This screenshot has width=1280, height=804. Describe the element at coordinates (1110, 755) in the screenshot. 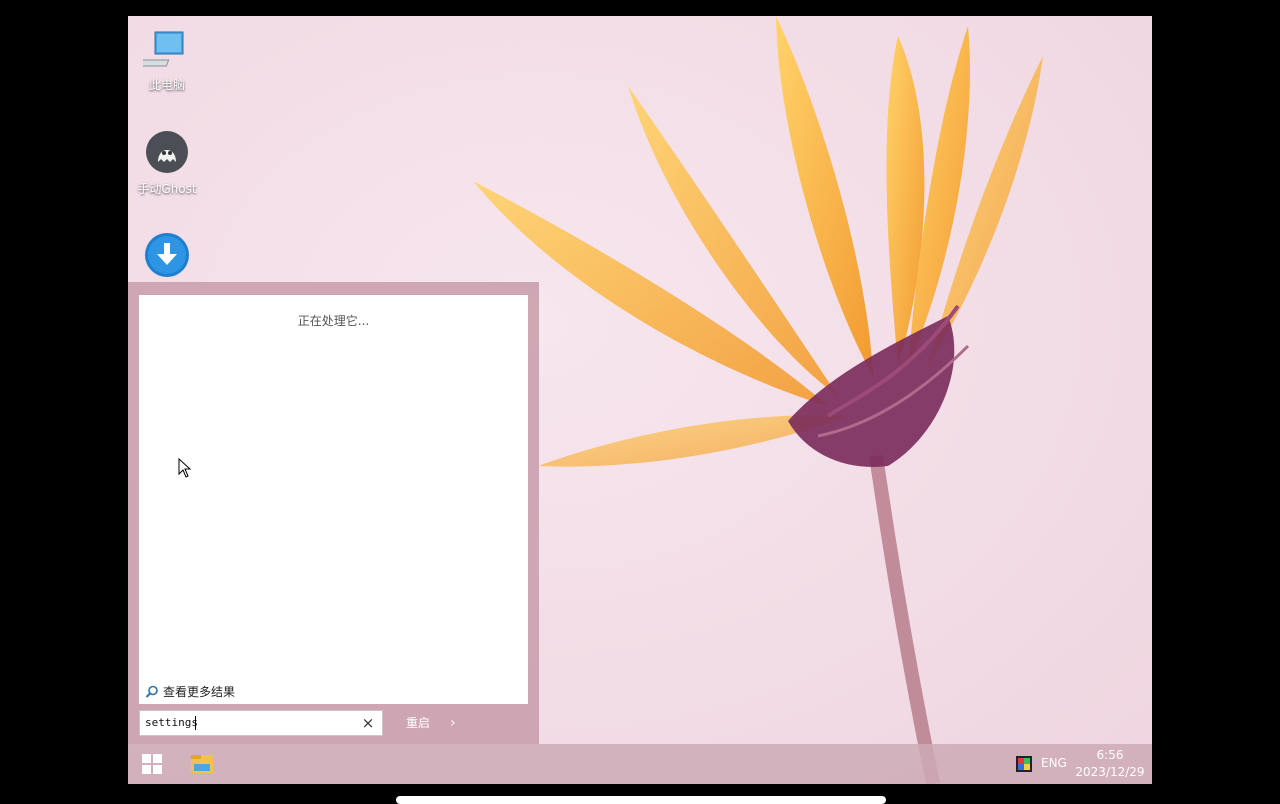

I see `clock-time: 6:56` at that location.